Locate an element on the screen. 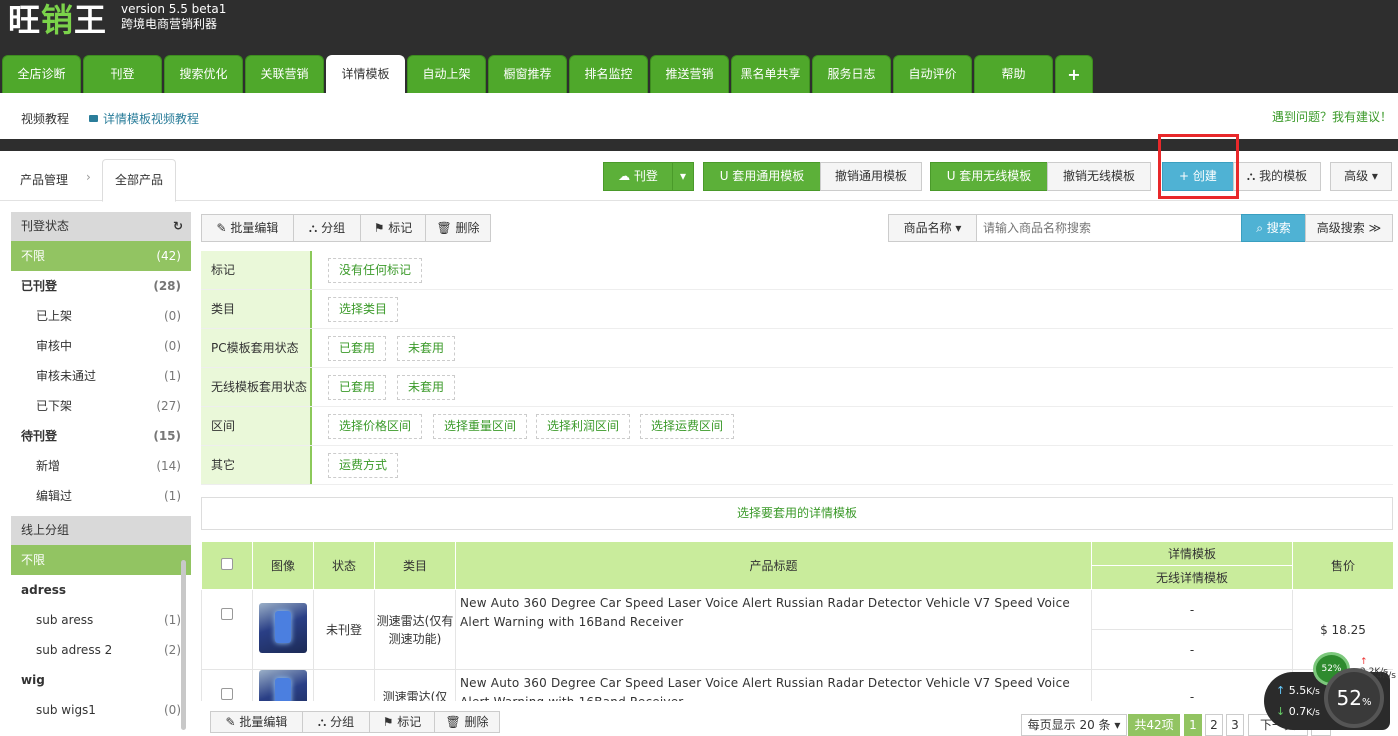 Image resolution: width=1398 pixels, height=736 pixels. breadcrumb-current-tab: 全部产品 is located at coordinates (139, 180).